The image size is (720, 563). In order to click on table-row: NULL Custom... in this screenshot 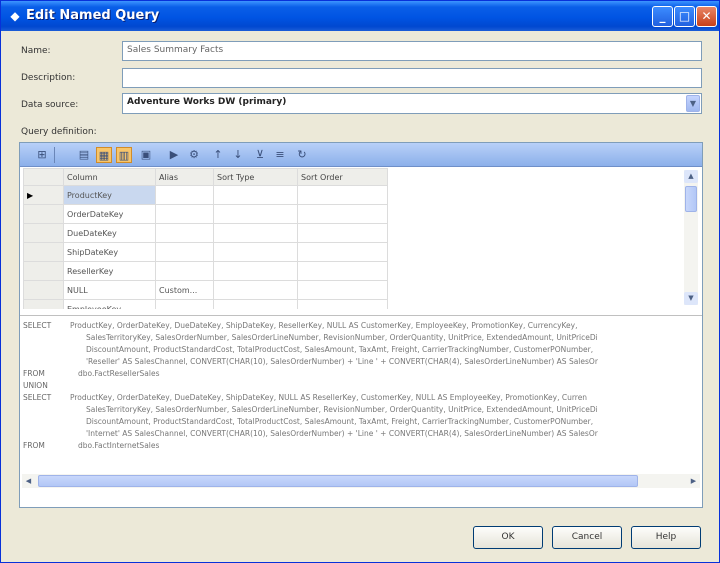, I will do `click(205, 290)`.